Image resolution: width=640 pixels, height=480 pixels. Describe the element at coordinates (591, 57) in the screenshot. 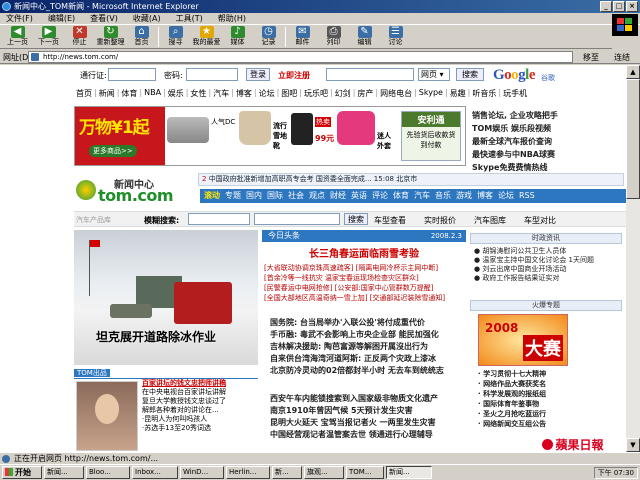

I see `go-button: 移至` at that location.